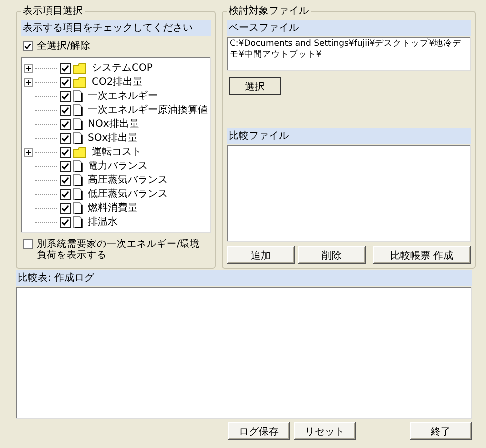 This screenshot has width=486, height=448. What do you see at coordinates (103, 222) in the screenshot?
I see `tree-item: 排温水` at bounding box center [103, 222].